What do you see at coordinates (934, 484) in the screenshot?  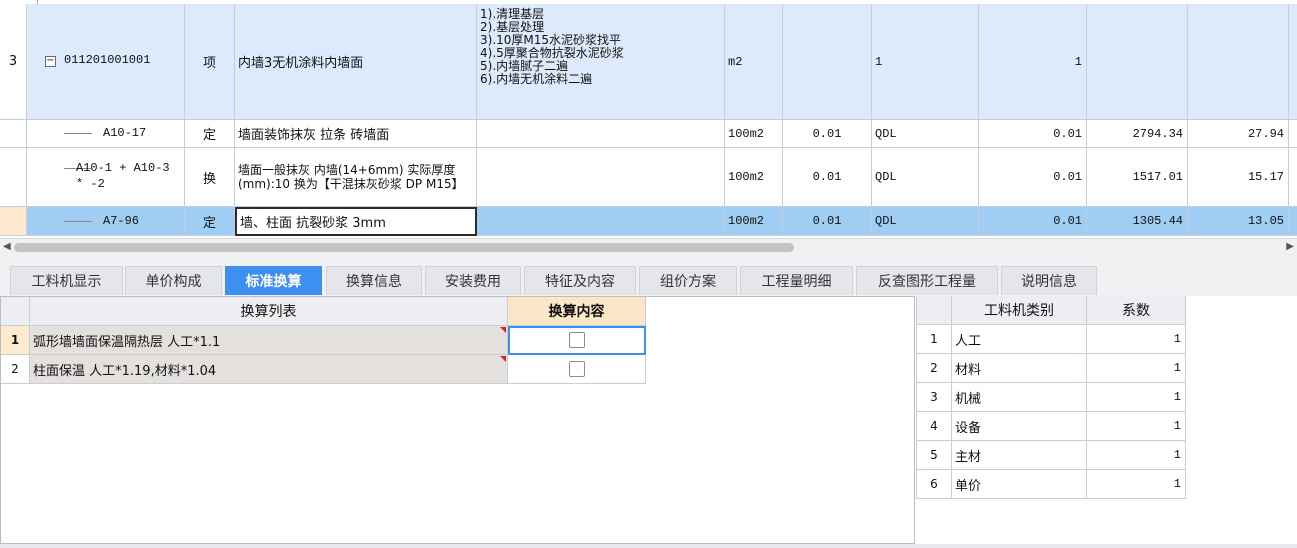 I see `row-number: 6` at bounding box center [934, 484].